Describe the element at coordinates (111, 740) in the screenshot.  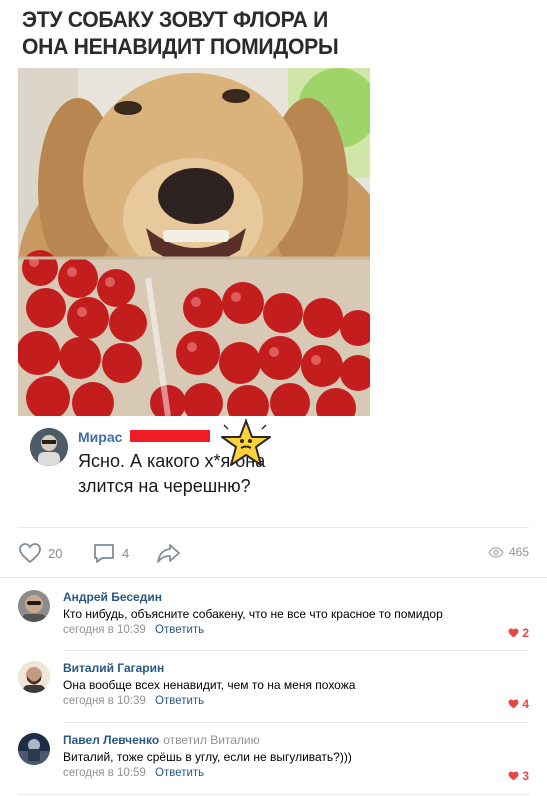
I see `comment-author-name: Павел Левченко` at that location.